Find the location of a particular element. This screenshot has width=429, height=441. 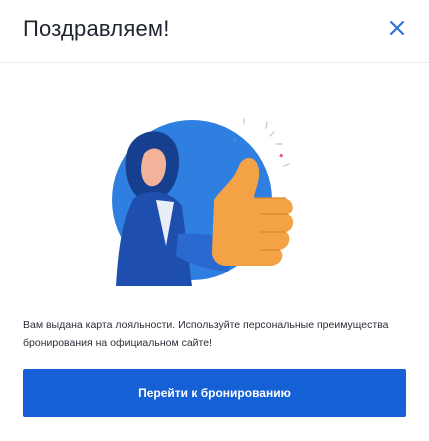

close-icon is located at coordinates (397, 28).